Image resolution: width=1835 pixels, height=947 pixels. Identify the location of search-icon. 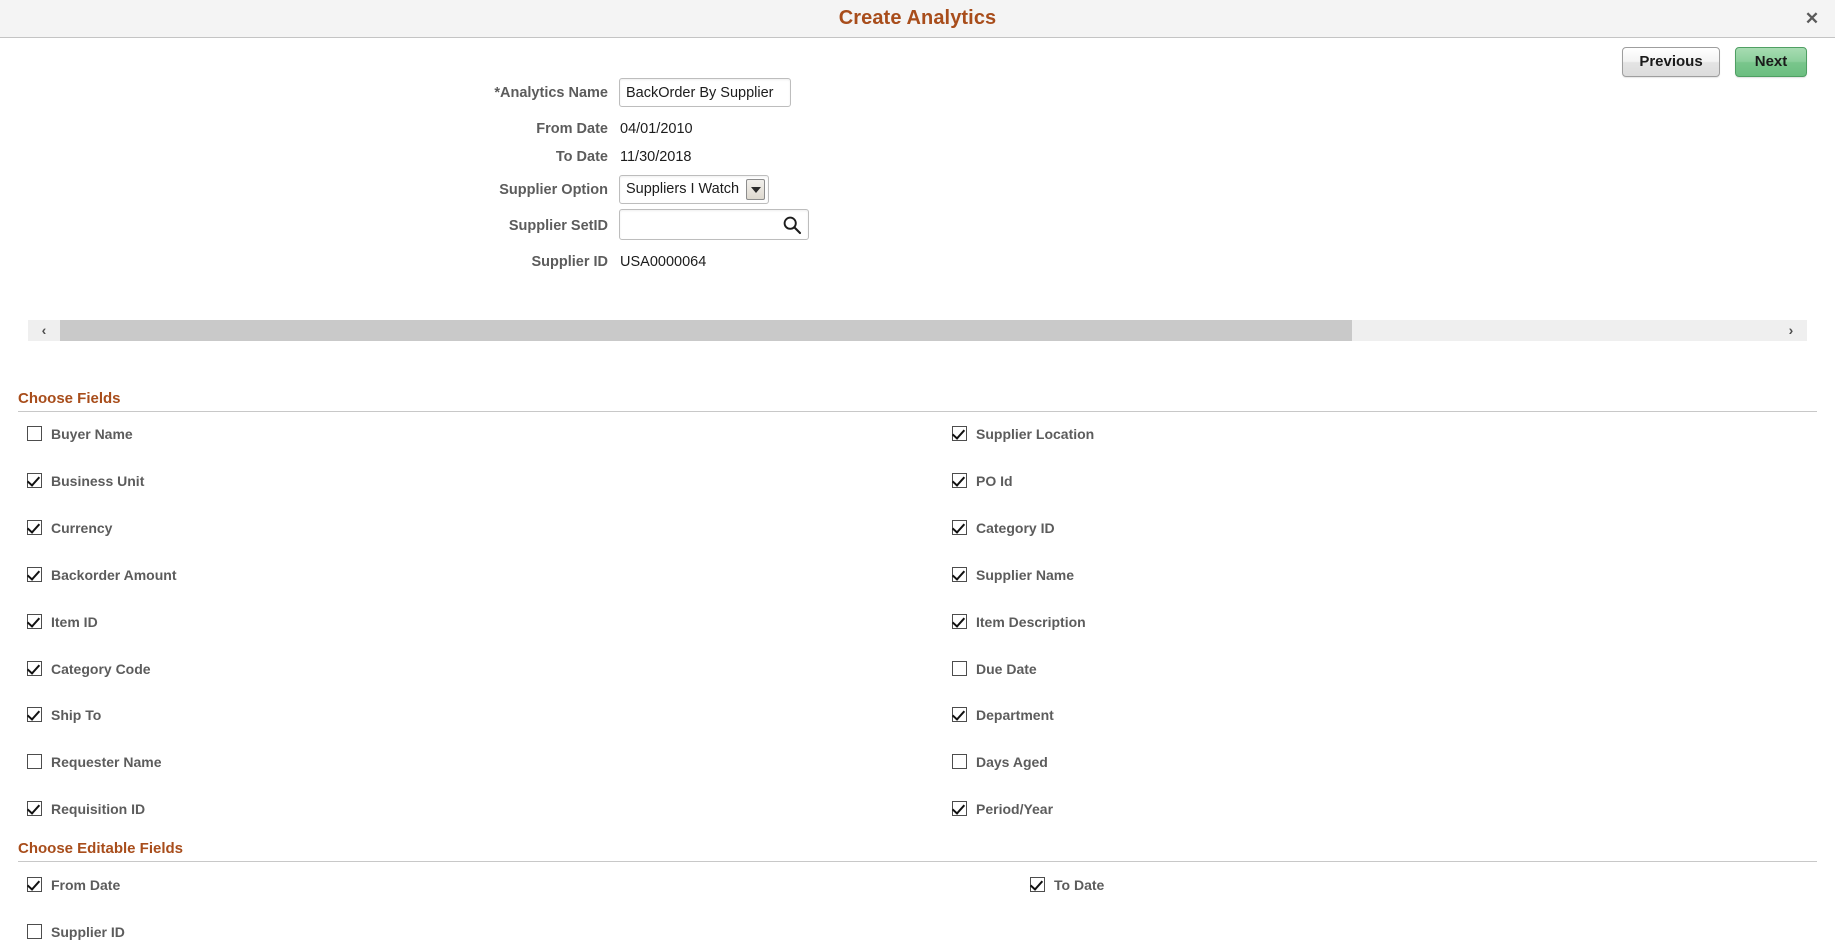
(792, 225).